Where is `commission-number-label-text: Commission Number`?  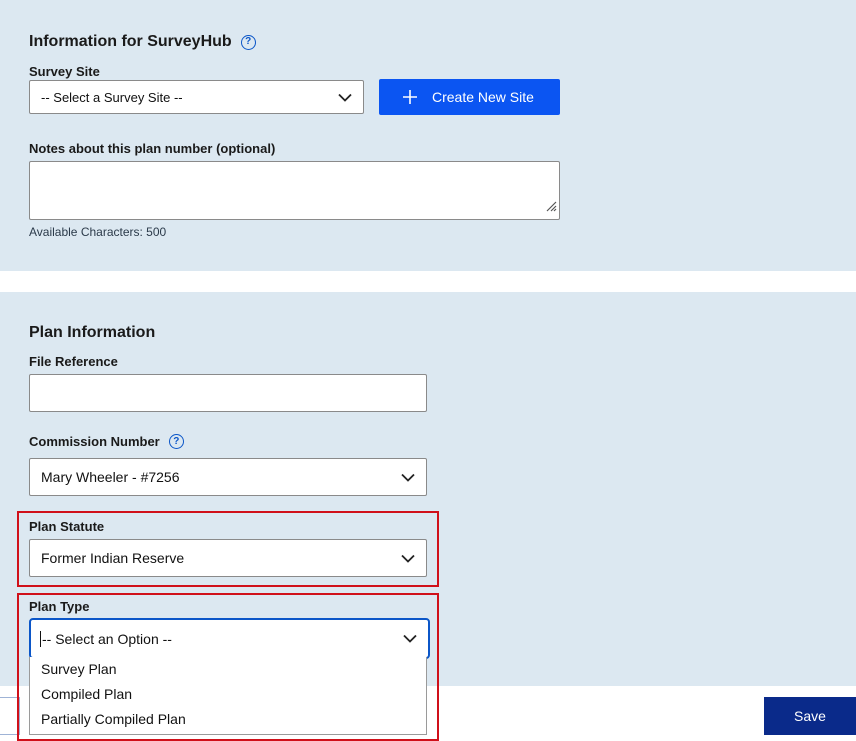
commission-number-label-text: Commission Number is located at coordinates (94, 441).